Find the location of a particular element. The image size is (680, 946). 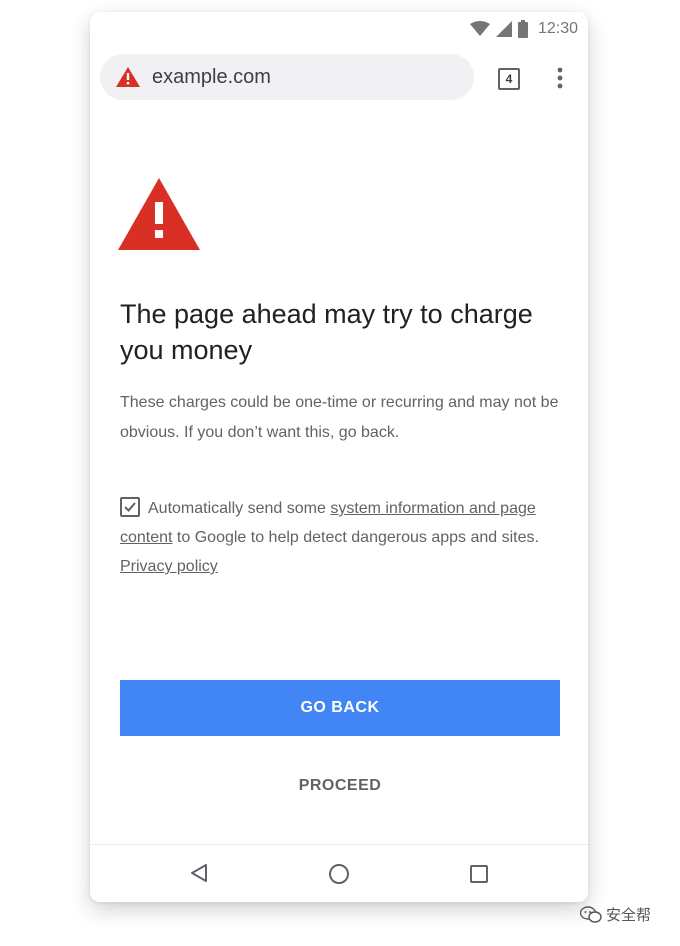

warning-icon is located at coordinates (128, 77).